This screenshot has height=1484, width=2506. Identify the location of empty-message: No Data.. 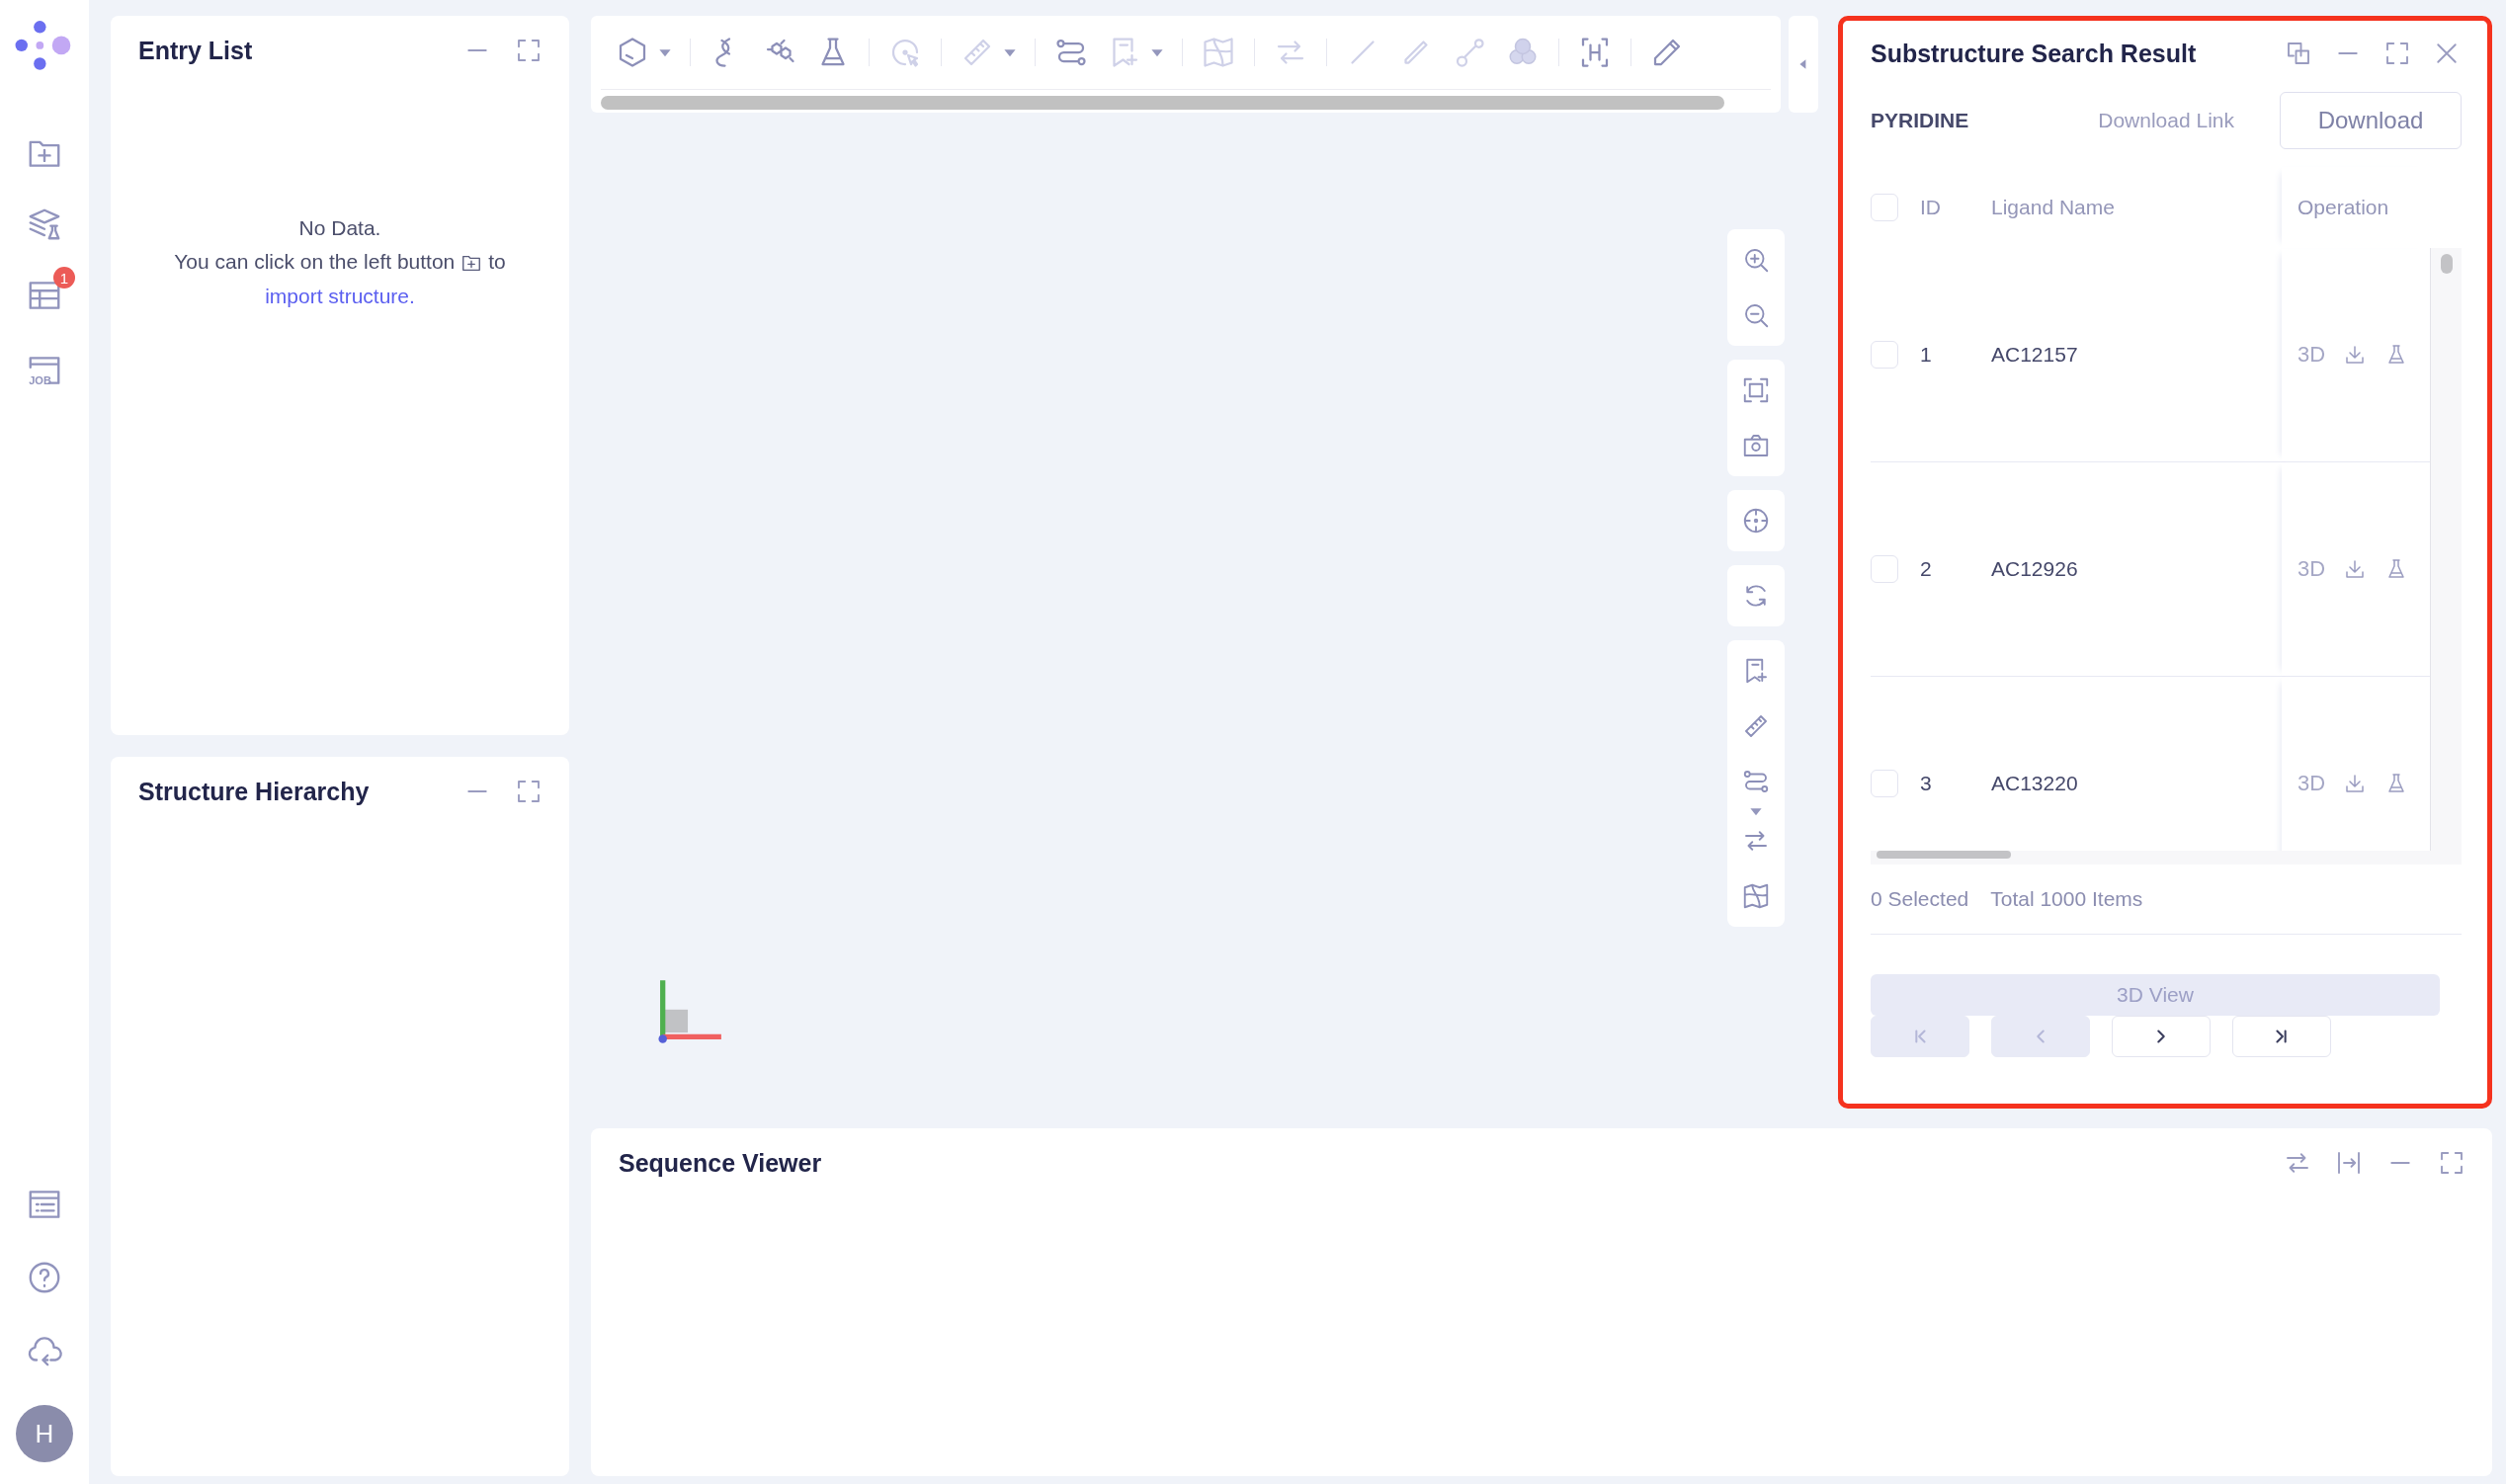
(340, 228).